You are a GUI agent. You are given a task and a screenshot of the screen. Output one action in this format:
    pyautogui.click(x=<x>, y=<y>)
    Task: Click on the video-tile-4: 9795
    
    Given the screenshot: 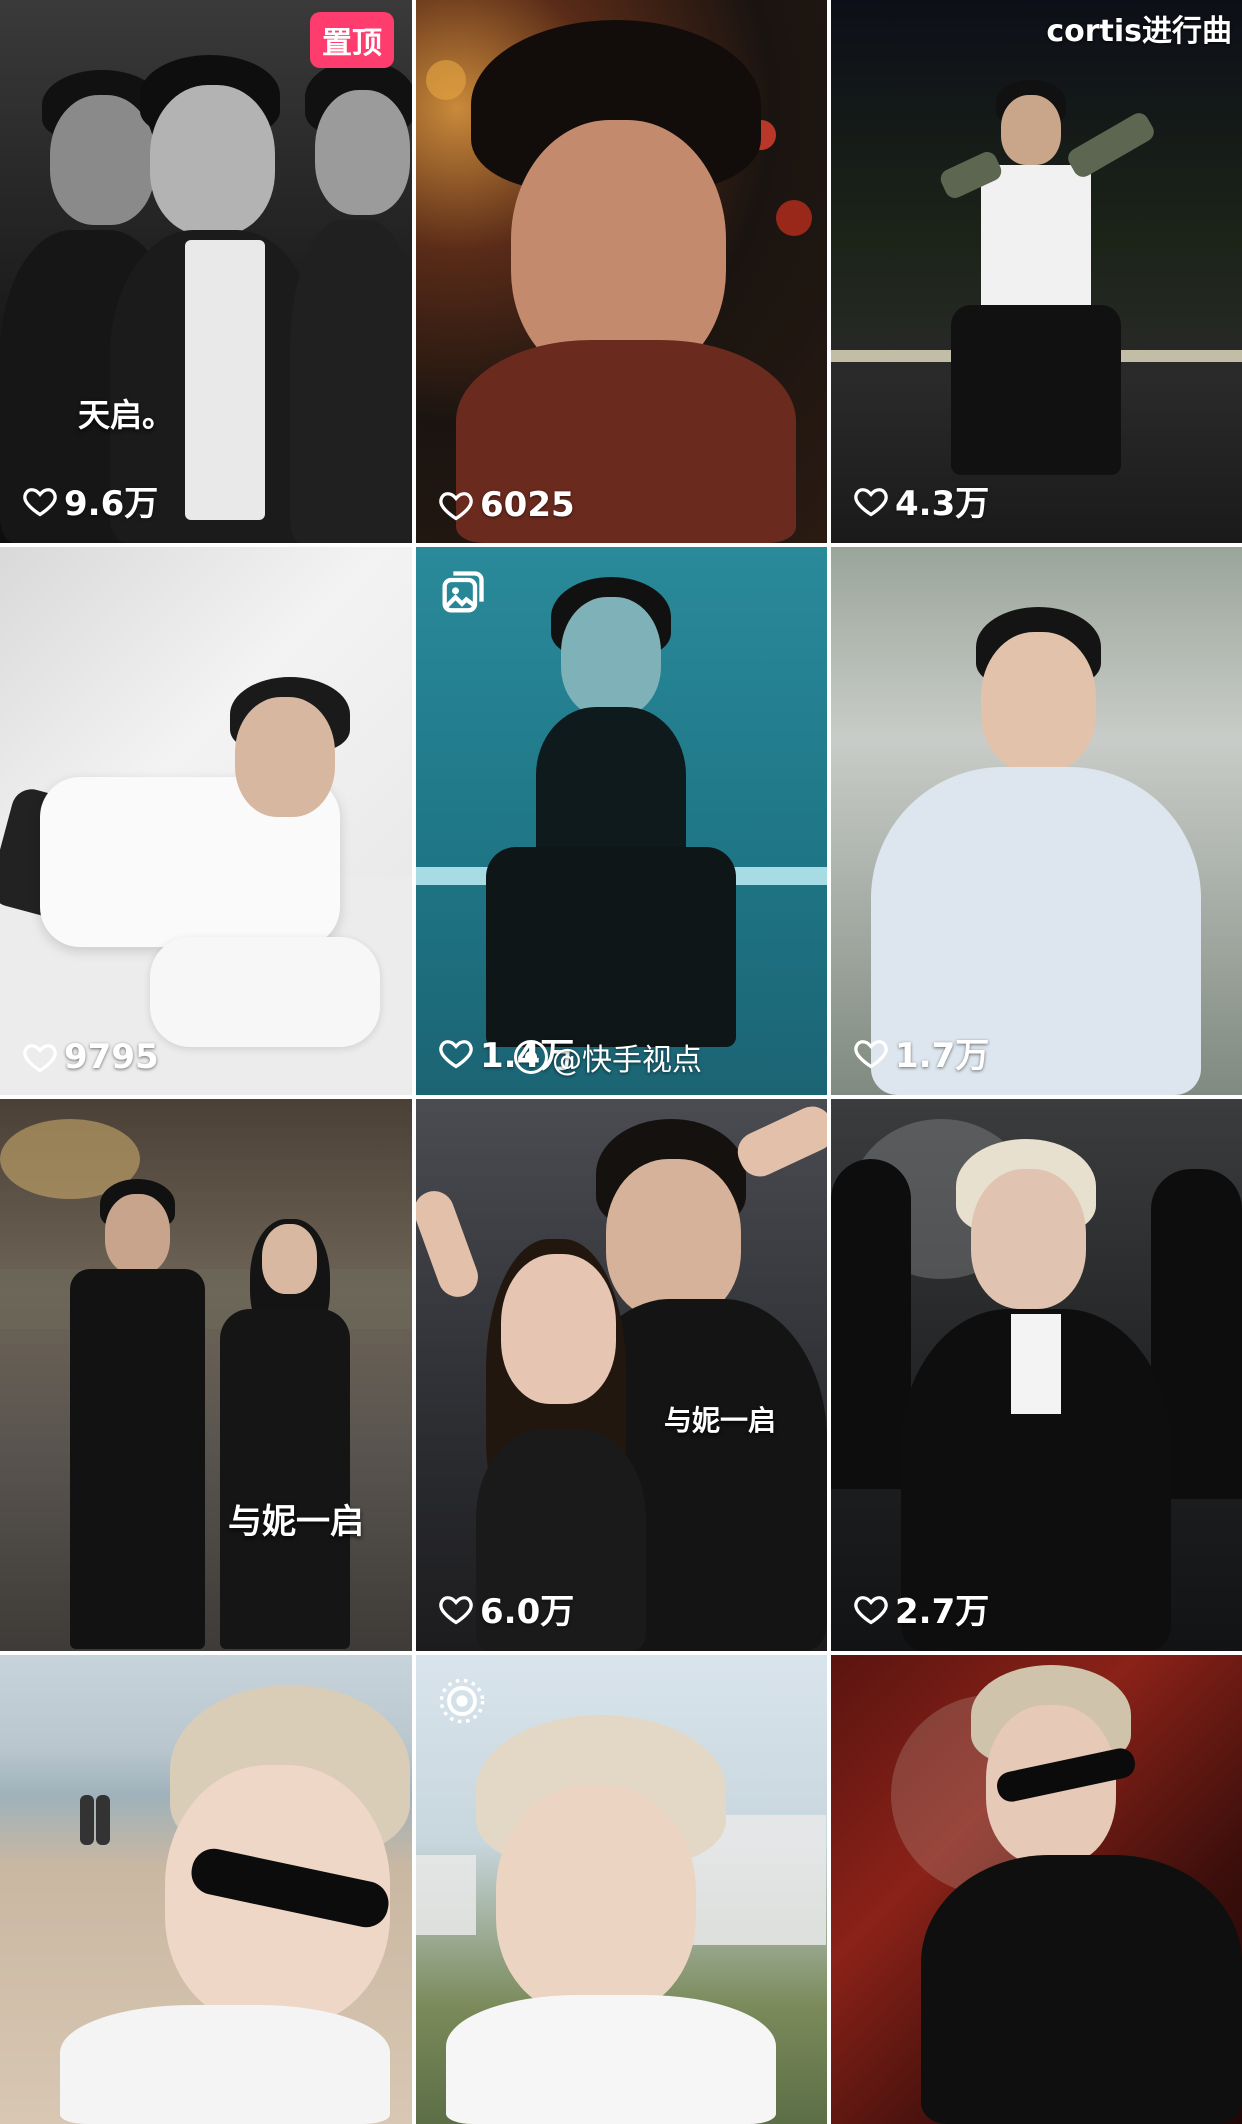 What is the action you would take?
    pyautogui.click(x=206, y=821)
    